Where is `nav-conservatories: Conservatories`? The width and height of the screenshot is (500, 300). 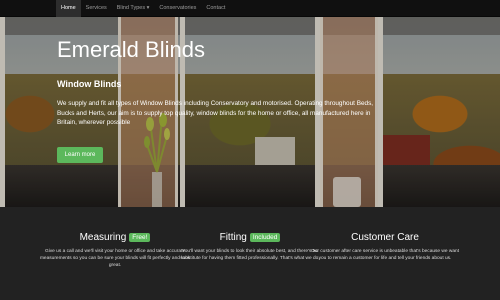 nav-conservatories: Conservatories is located at coordinates (177, 8).